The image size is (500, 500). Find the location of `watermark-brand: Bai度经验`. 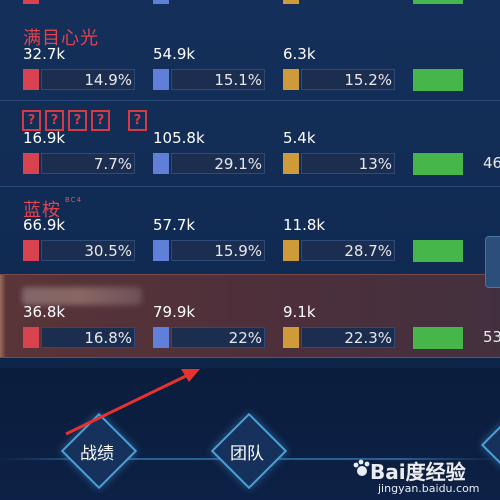

watermark-brand: Bai度经验 is located at coordinates (418, 472).